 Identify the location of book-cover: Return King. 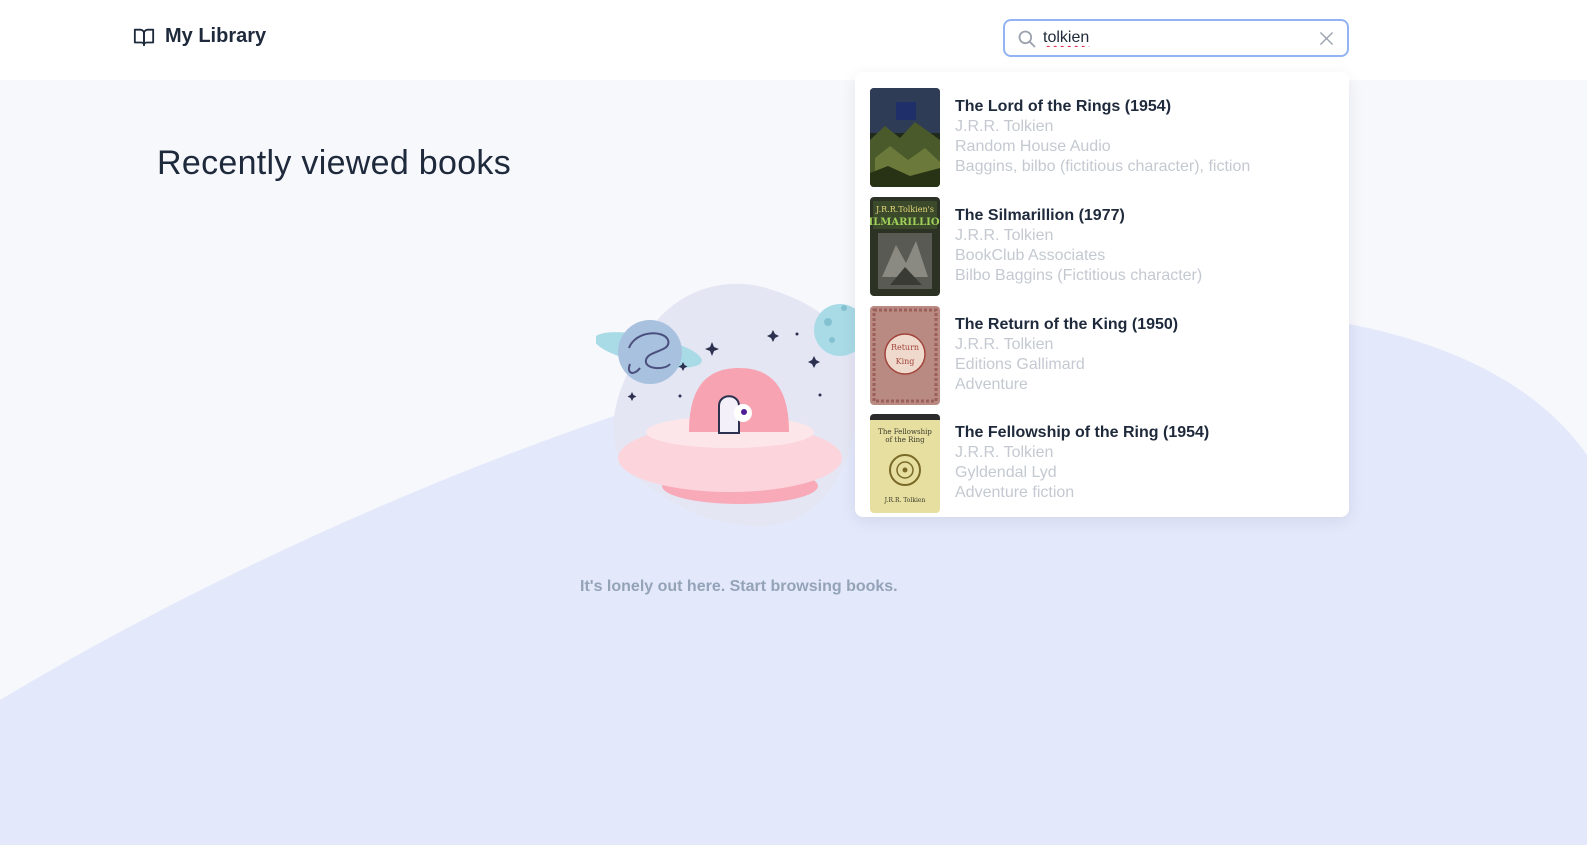
(905, 355).